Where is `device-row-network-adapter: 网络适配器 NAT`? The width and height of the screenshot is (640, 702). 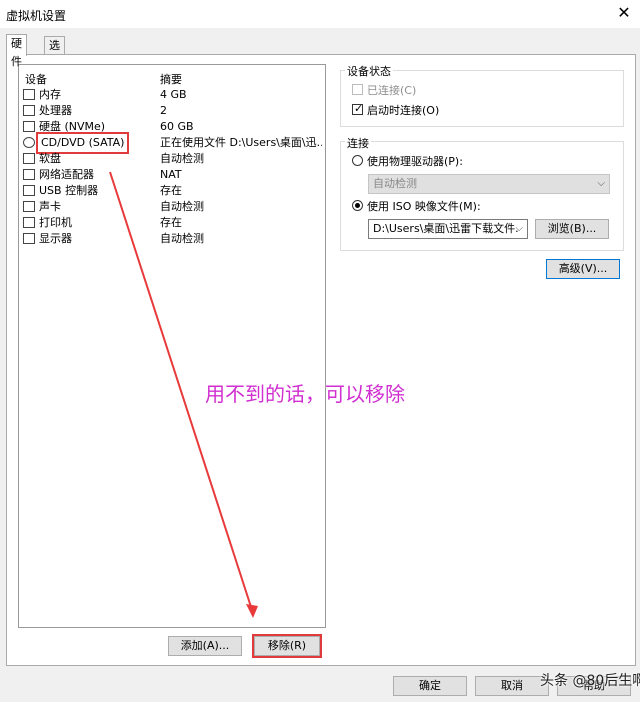
device-row-network-adapter: 网络适配器 NAT is located at coordinates (172, 175).